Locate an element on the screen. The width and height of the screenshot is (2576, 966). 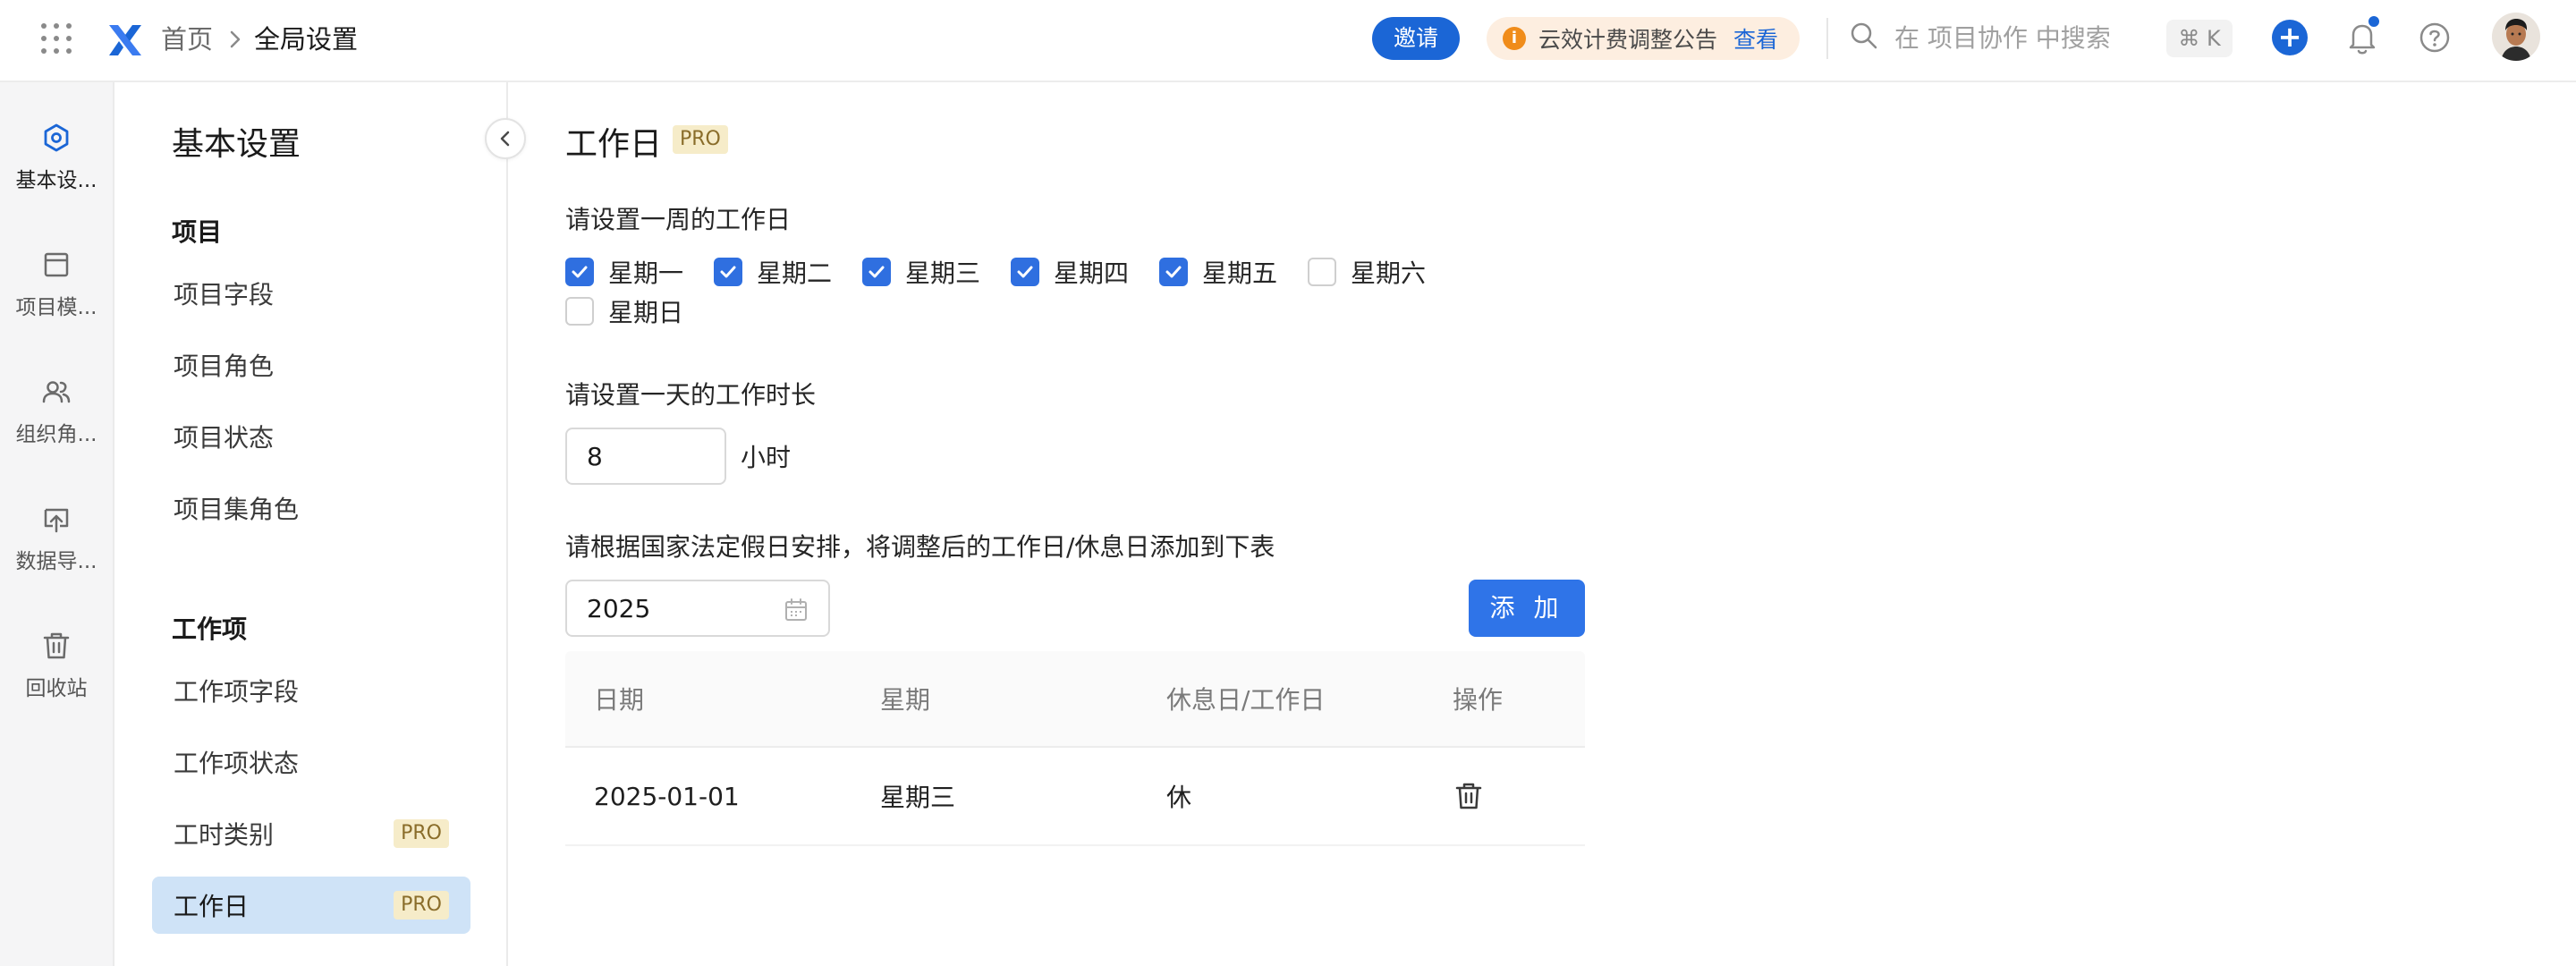
day-checkbox-fri: 星期五 is located at coordinates (1218, 272).